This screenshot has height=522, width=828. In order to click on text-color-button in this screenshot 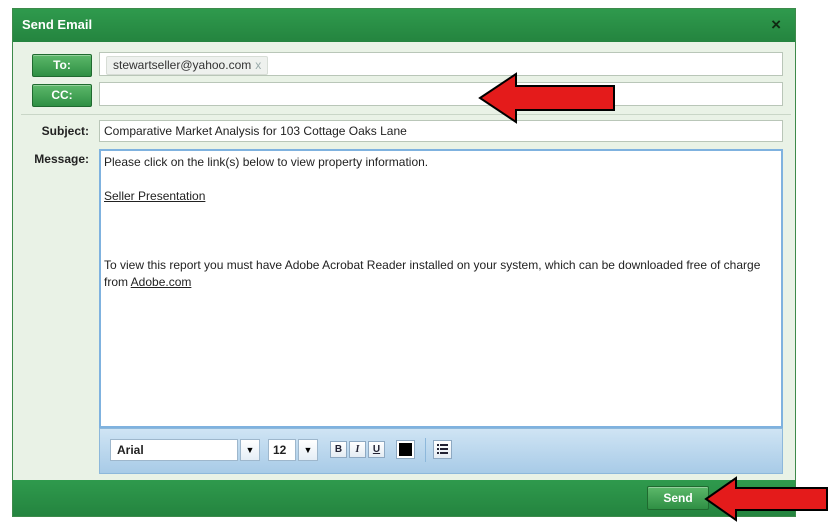, I will do `click(405, 449)`.